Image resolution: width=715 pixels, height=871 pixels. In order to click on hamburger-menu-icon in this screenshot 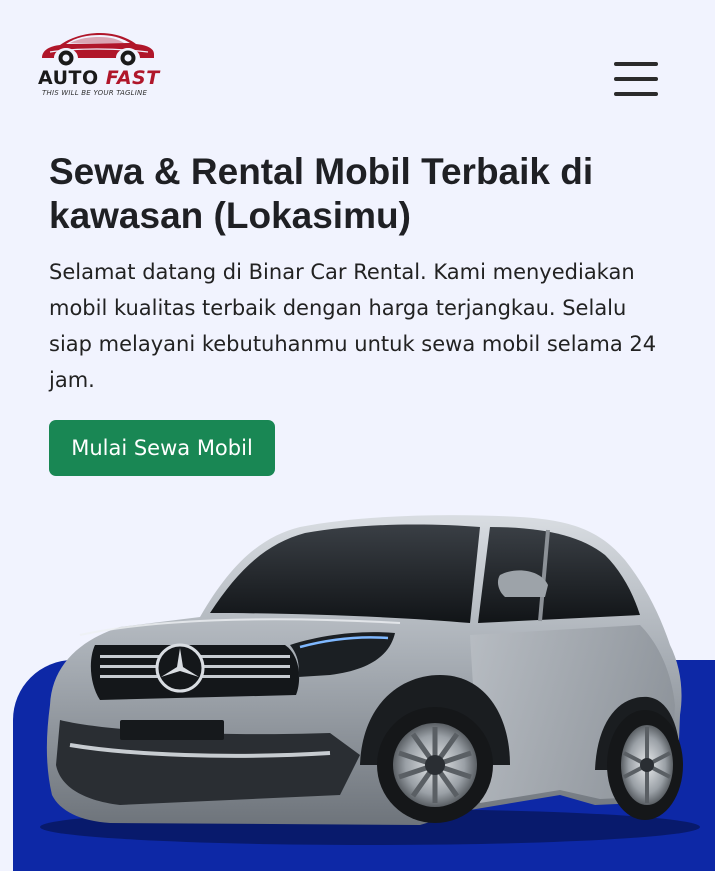, I will do `click(636, 79)`.